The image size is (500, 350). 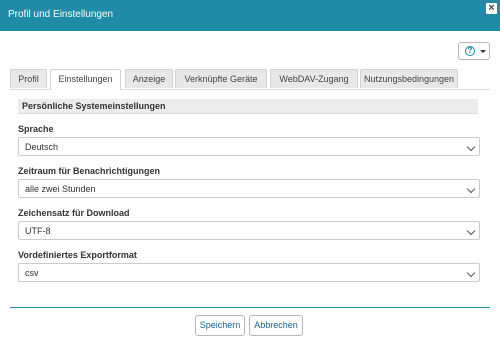 What do you see at coordinates (89, 171) in the screenshot?
I see `notification-period-label: Zeitraum für Benachrichtigungen` at bounding box center [89, 171].